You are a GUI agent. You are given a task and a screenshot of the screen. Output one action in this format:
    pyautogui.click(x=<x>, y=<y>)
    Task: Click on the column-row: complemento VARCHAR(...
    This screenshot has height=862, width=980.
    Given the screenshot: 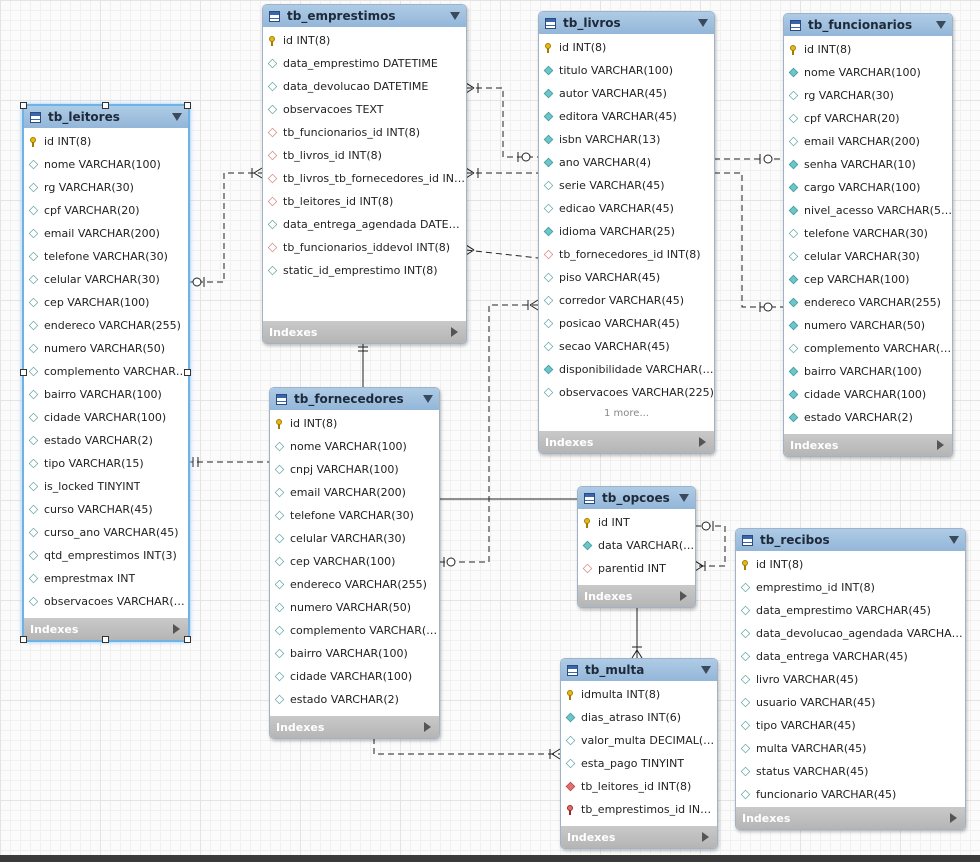 What is the action you would take?
    pyautogui.click(x=106, y=371)
    